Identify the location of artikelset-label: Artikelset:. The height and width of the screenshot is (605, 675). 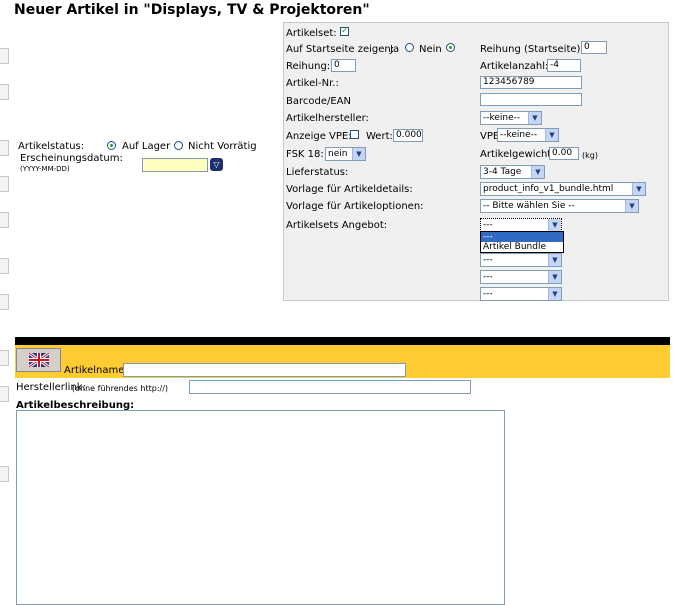
(311, 33).